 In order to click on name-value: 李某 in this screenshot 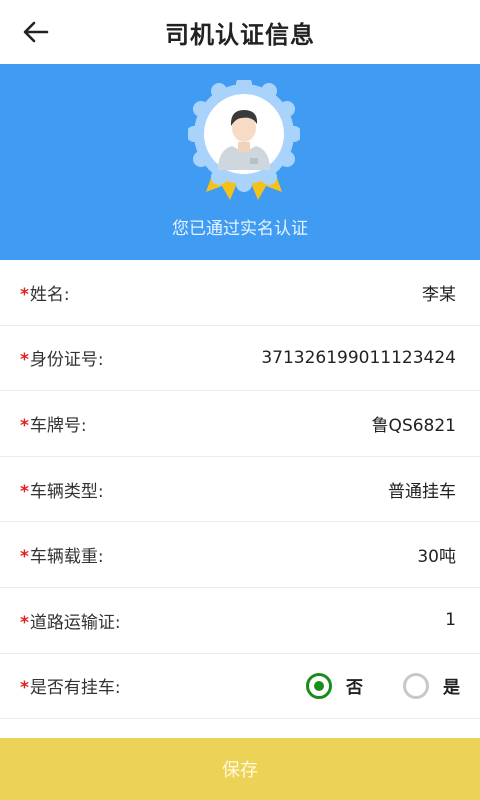, I will do `click(439, 294)`.